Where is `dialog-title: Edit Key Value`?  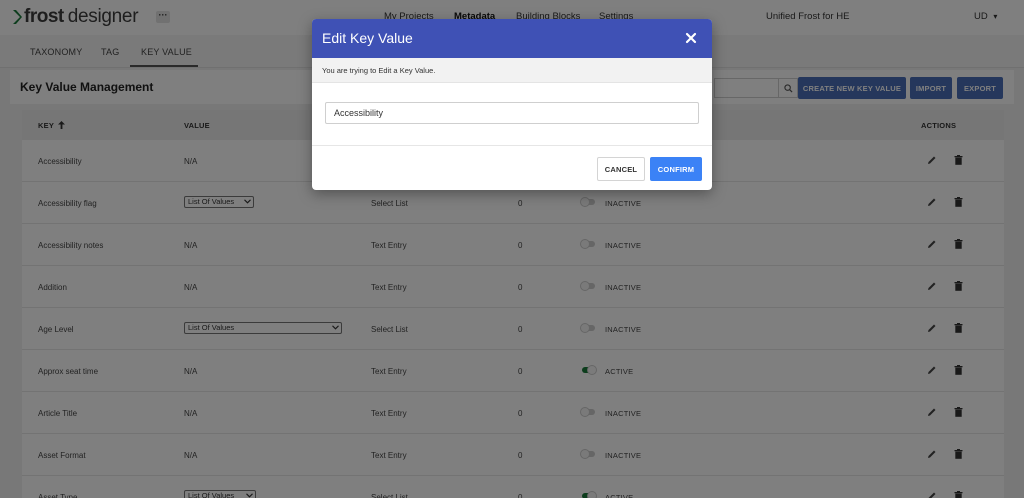
dialog-title: Edit Key Value is located at coordinates (367, 38).